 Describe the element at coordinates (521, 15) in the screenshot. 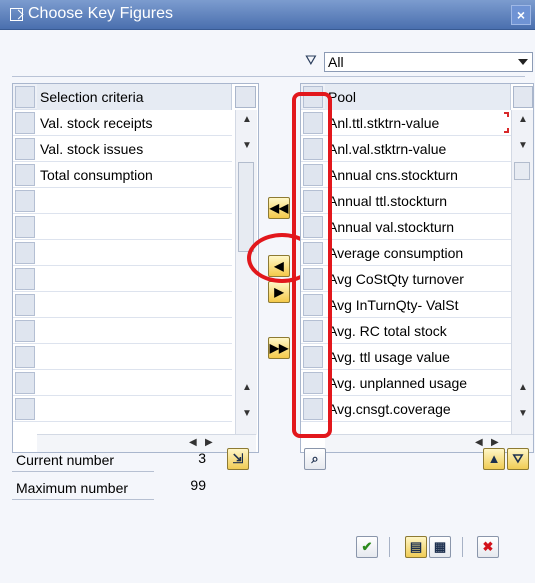

I see `close-button: ×` at that location.